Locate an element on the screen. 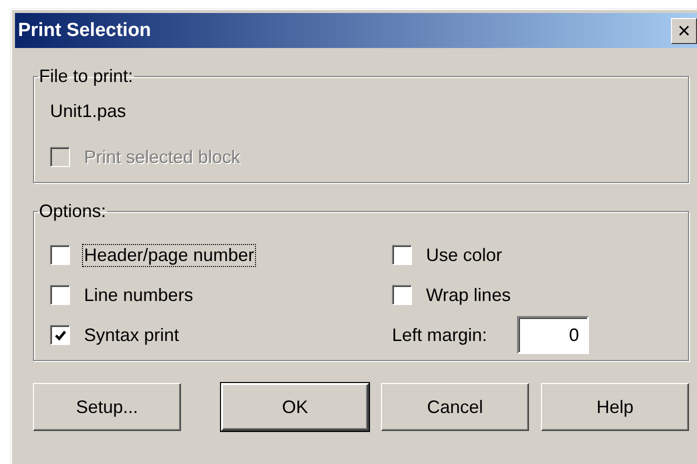 The height and width of the screenshot is (464, 697). dialog-button: Cancel is located at coordinates (455, 407).